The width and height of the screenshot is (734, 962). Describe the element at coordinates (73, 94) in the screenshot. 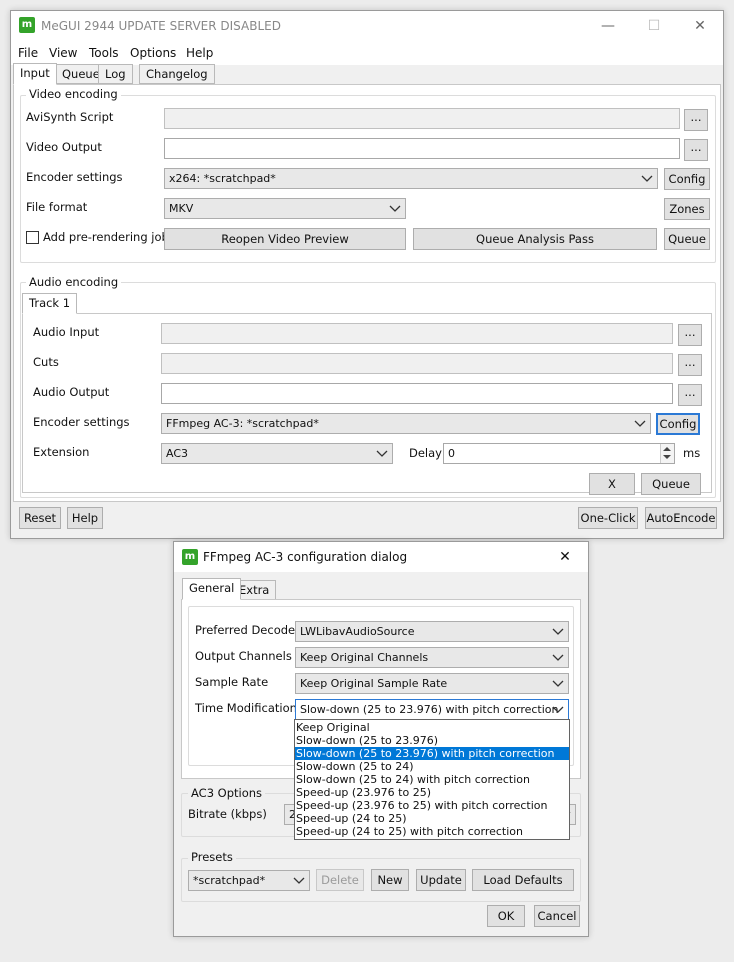

I see `video-encoding-label: Video encoding` at that location.